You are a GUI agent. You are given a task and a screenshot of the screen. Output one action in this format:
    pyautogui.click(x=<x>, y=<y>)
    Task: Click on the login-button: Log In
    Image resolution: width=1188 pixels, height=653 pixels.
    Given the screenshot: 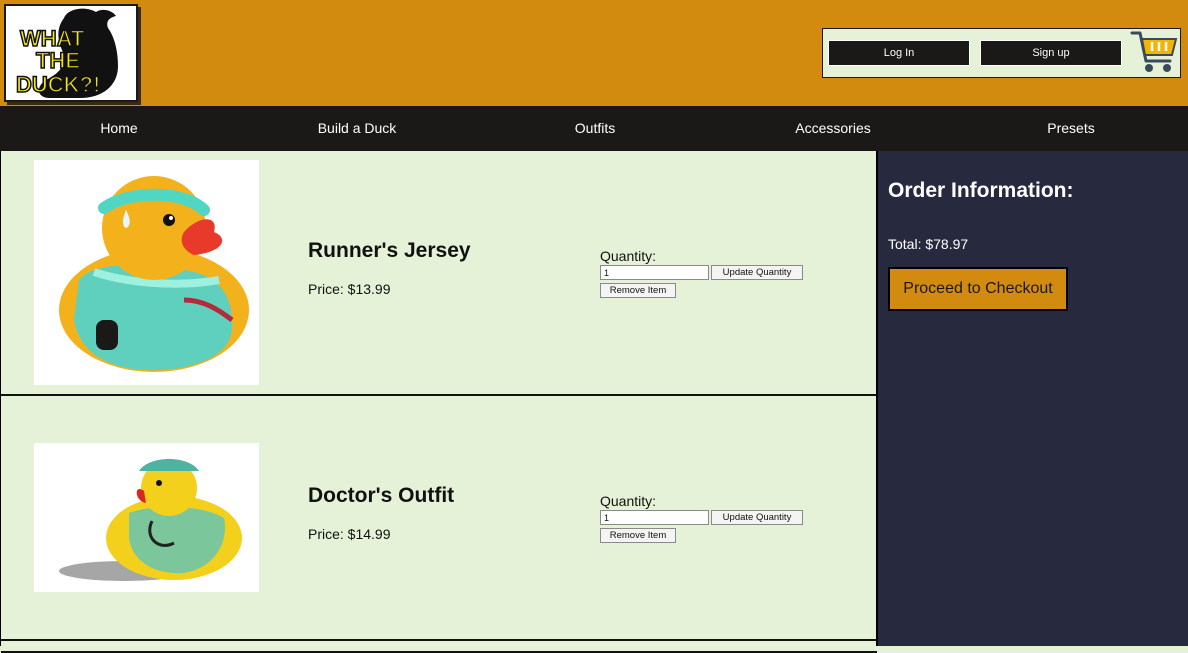 What is the action you would take?
    pyautogui.click(x=899, y=53)
    